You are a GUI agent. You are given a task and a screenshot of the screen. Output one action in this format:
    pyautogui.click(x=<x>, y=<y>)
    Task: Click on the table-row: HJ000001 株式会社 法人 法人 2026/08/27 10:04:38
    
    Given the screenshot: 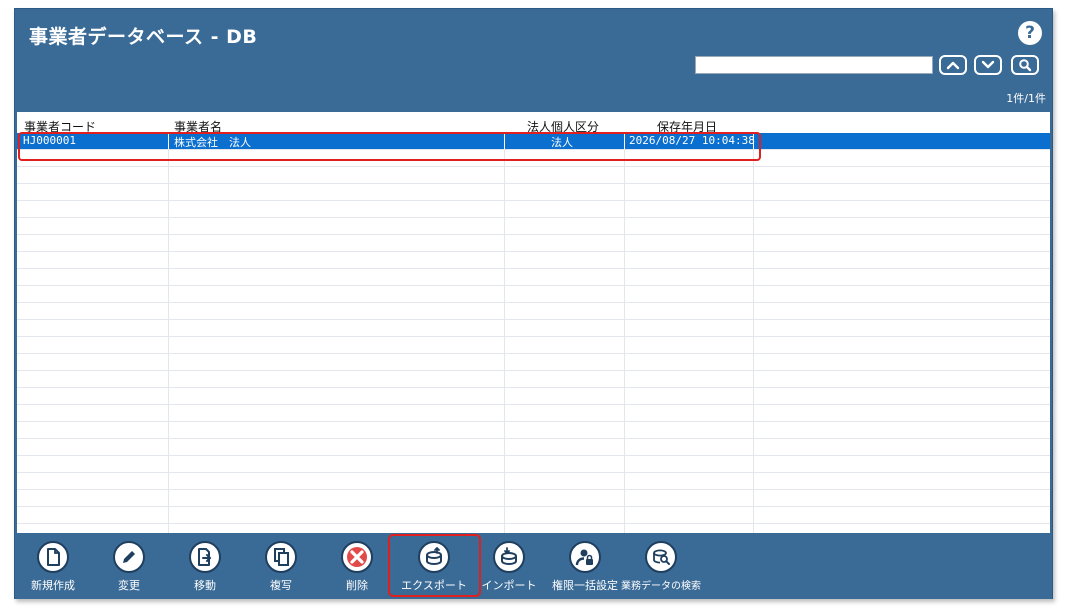 What is the action you would take?
    pyautogui.click(x=533, y=141)
    